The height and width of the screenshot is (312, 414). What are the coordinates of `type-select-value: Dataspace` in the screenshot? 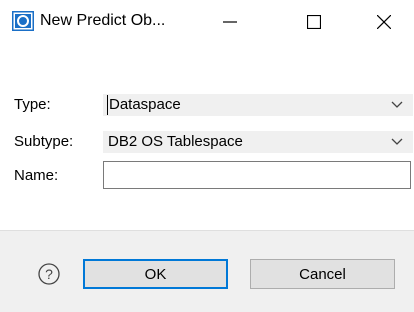 It's located at (144, 105).